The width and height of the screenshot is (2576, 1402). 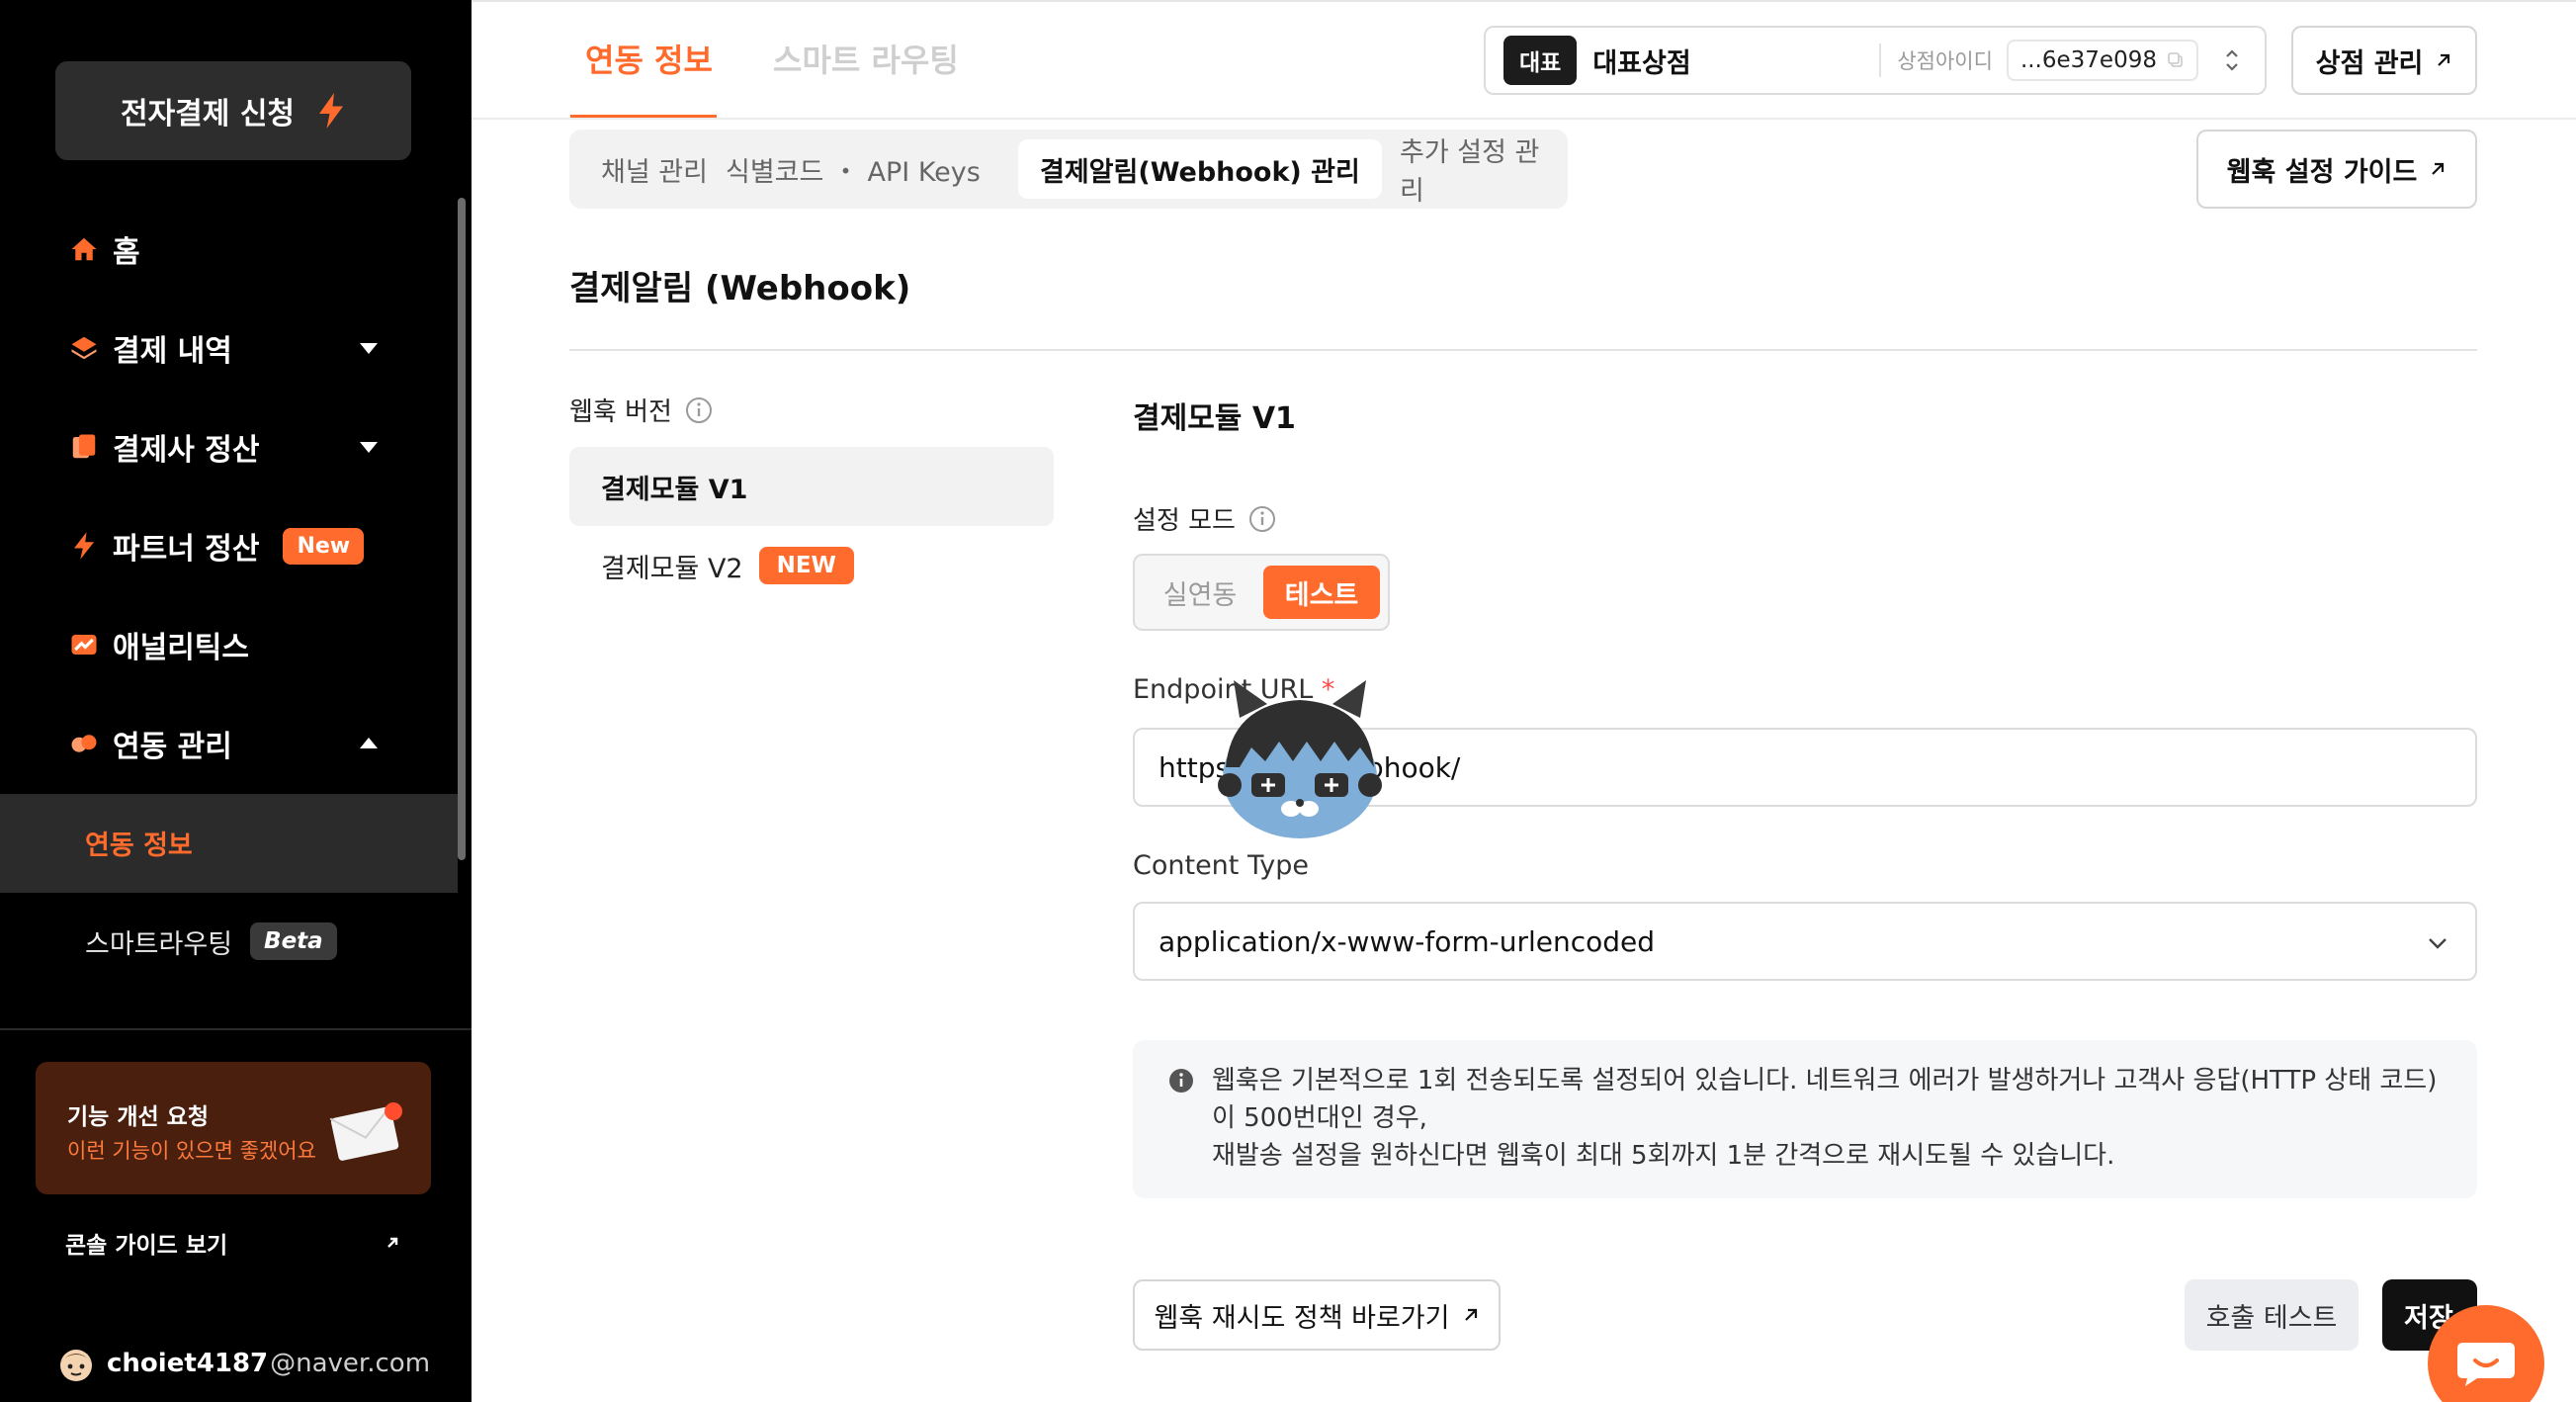 I want to click on top-border, so click(x=1524, y=1).